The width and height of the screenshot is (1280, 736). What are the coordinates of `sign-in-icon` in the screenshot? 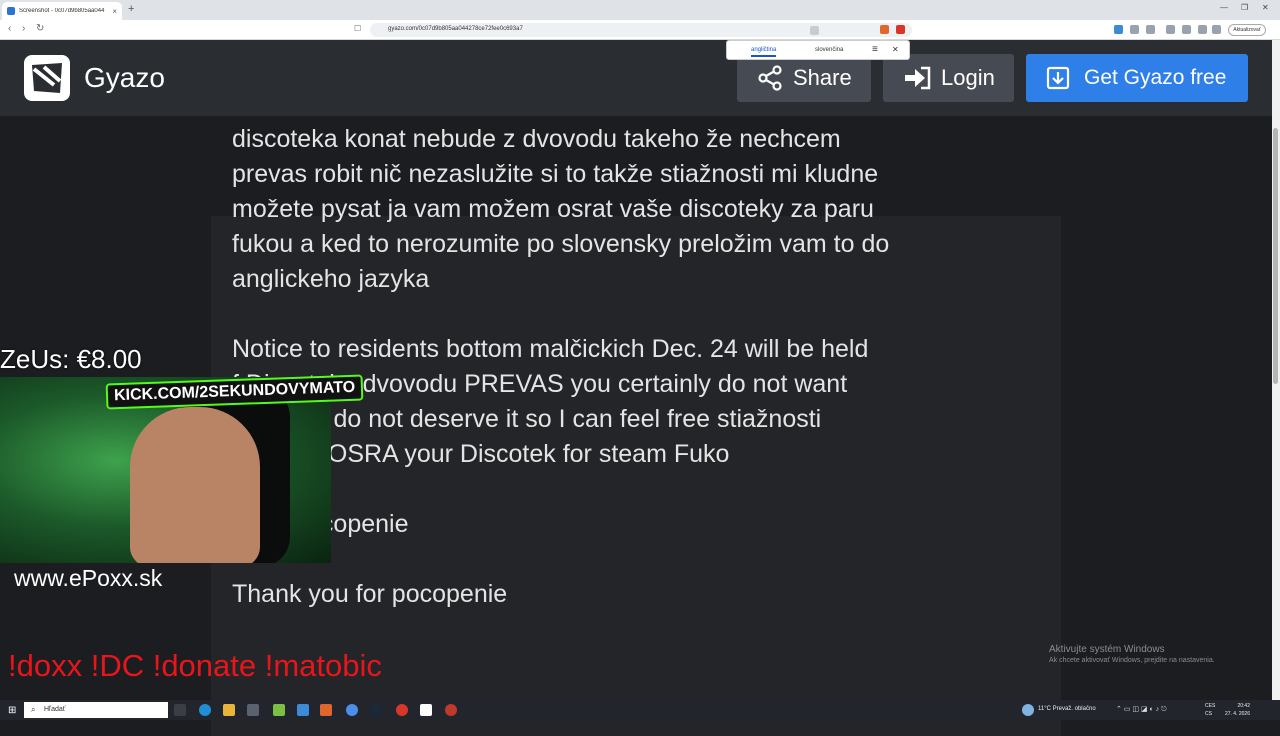 It's located at (918, 78).